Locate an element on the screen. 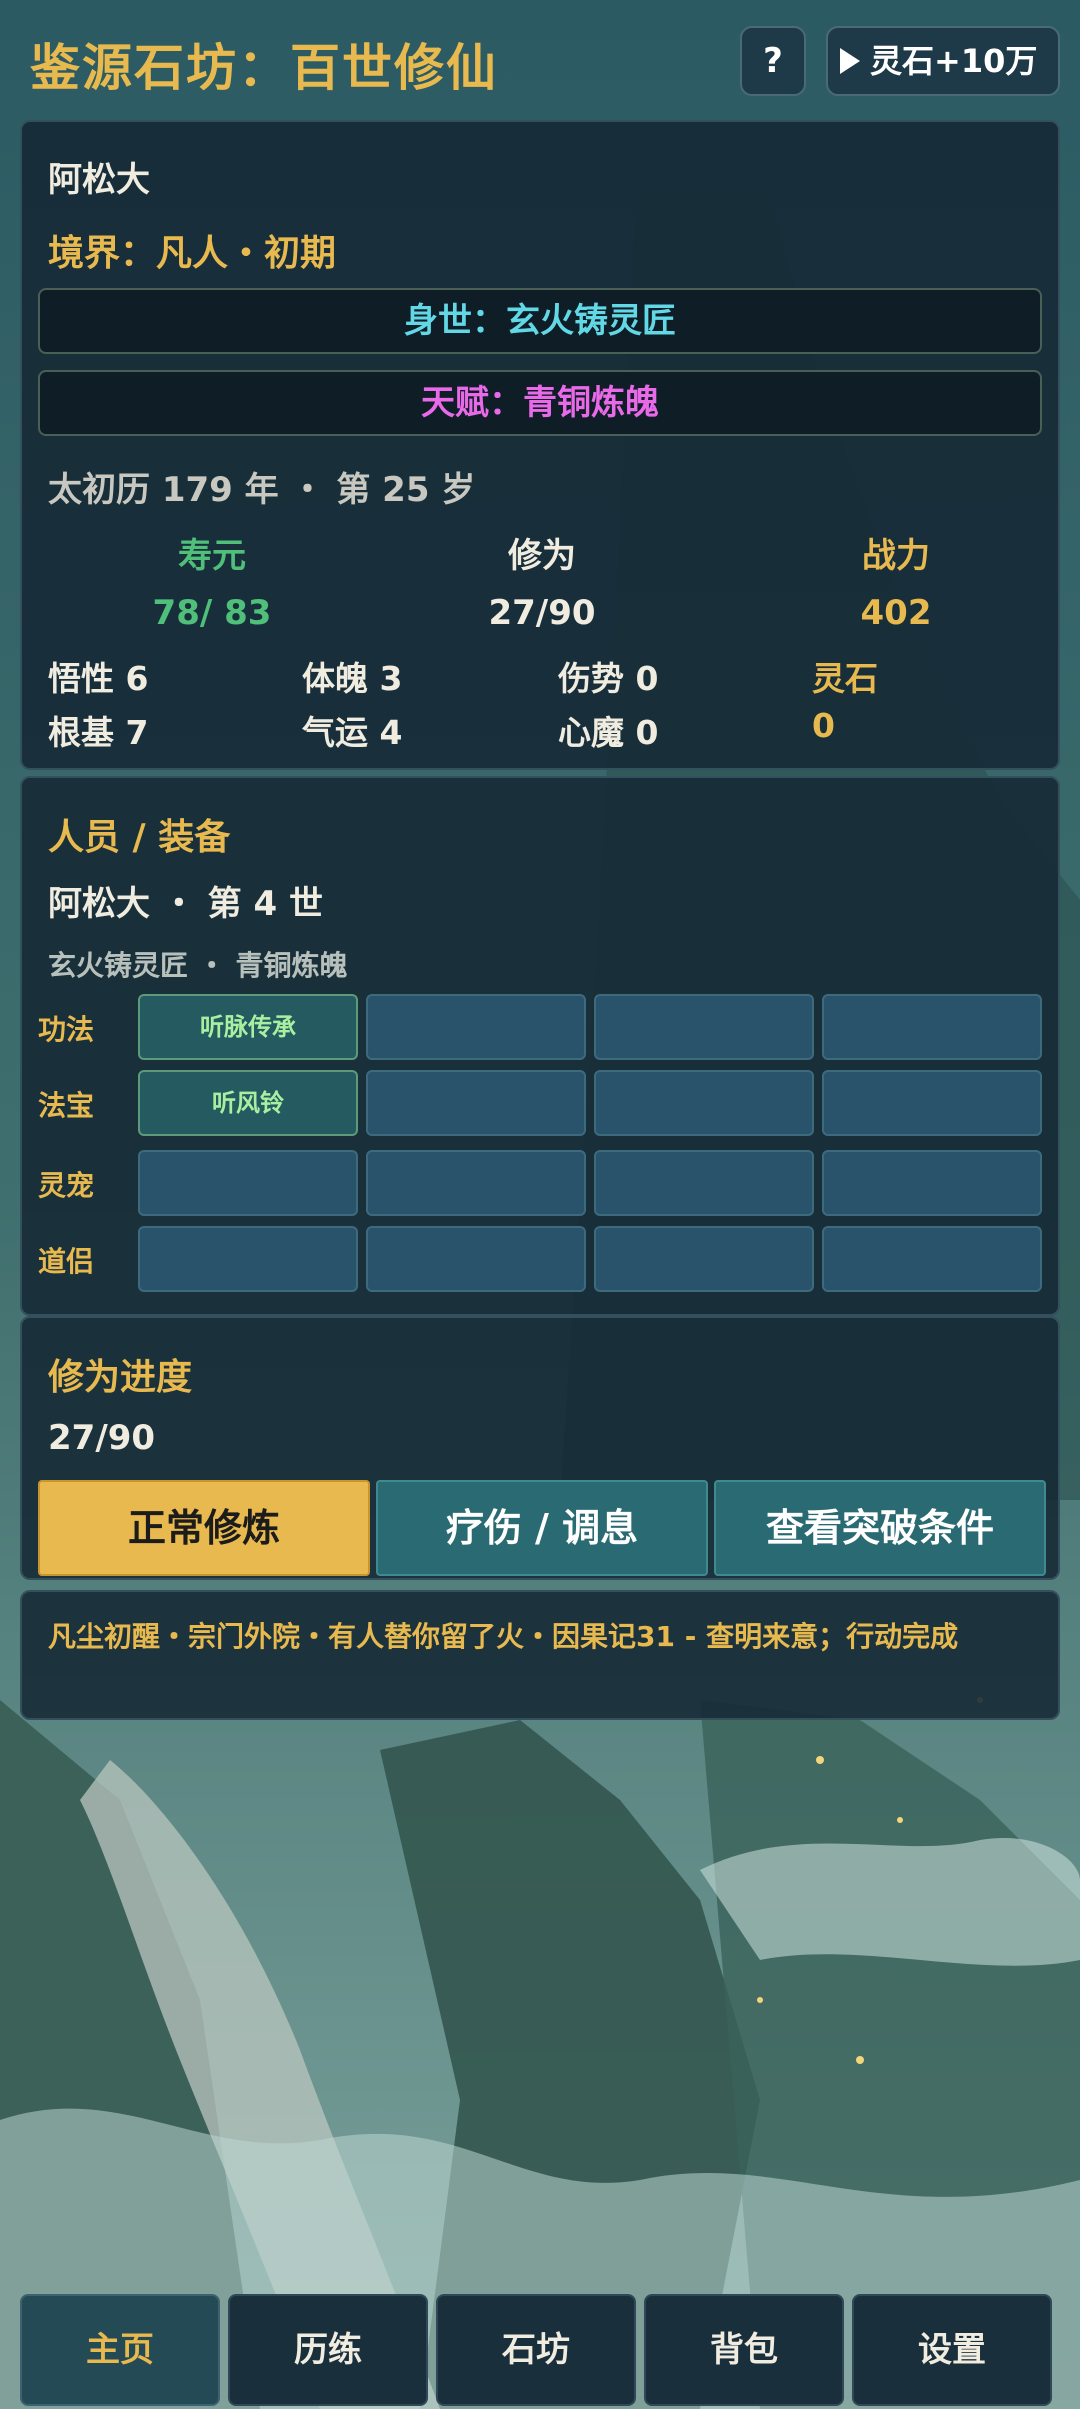  progress-value: 27/90 is located at coordinates (102, 1438).